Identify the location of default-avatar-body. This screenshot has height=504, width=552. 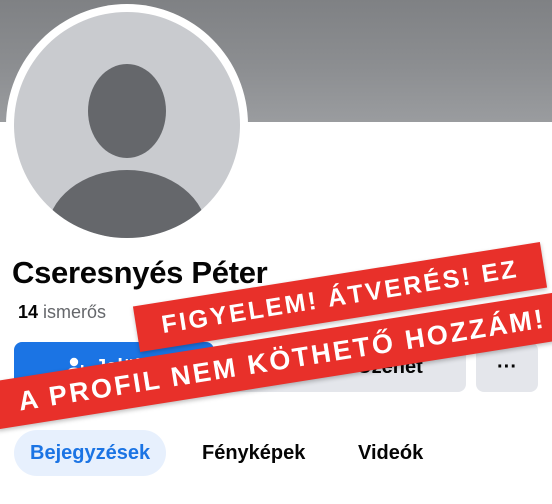
(127, 204).